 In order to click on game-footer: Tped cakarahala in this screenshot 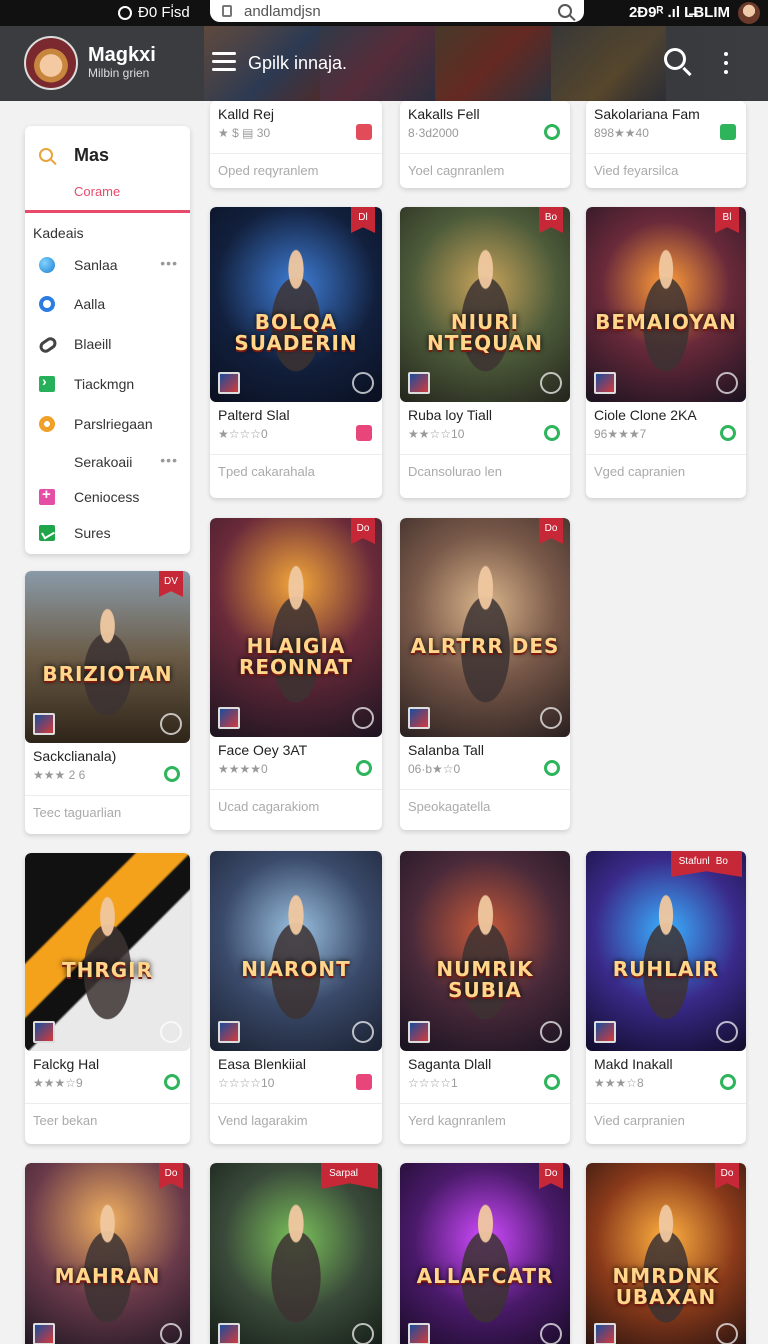, I will do `click(266, 471)`.